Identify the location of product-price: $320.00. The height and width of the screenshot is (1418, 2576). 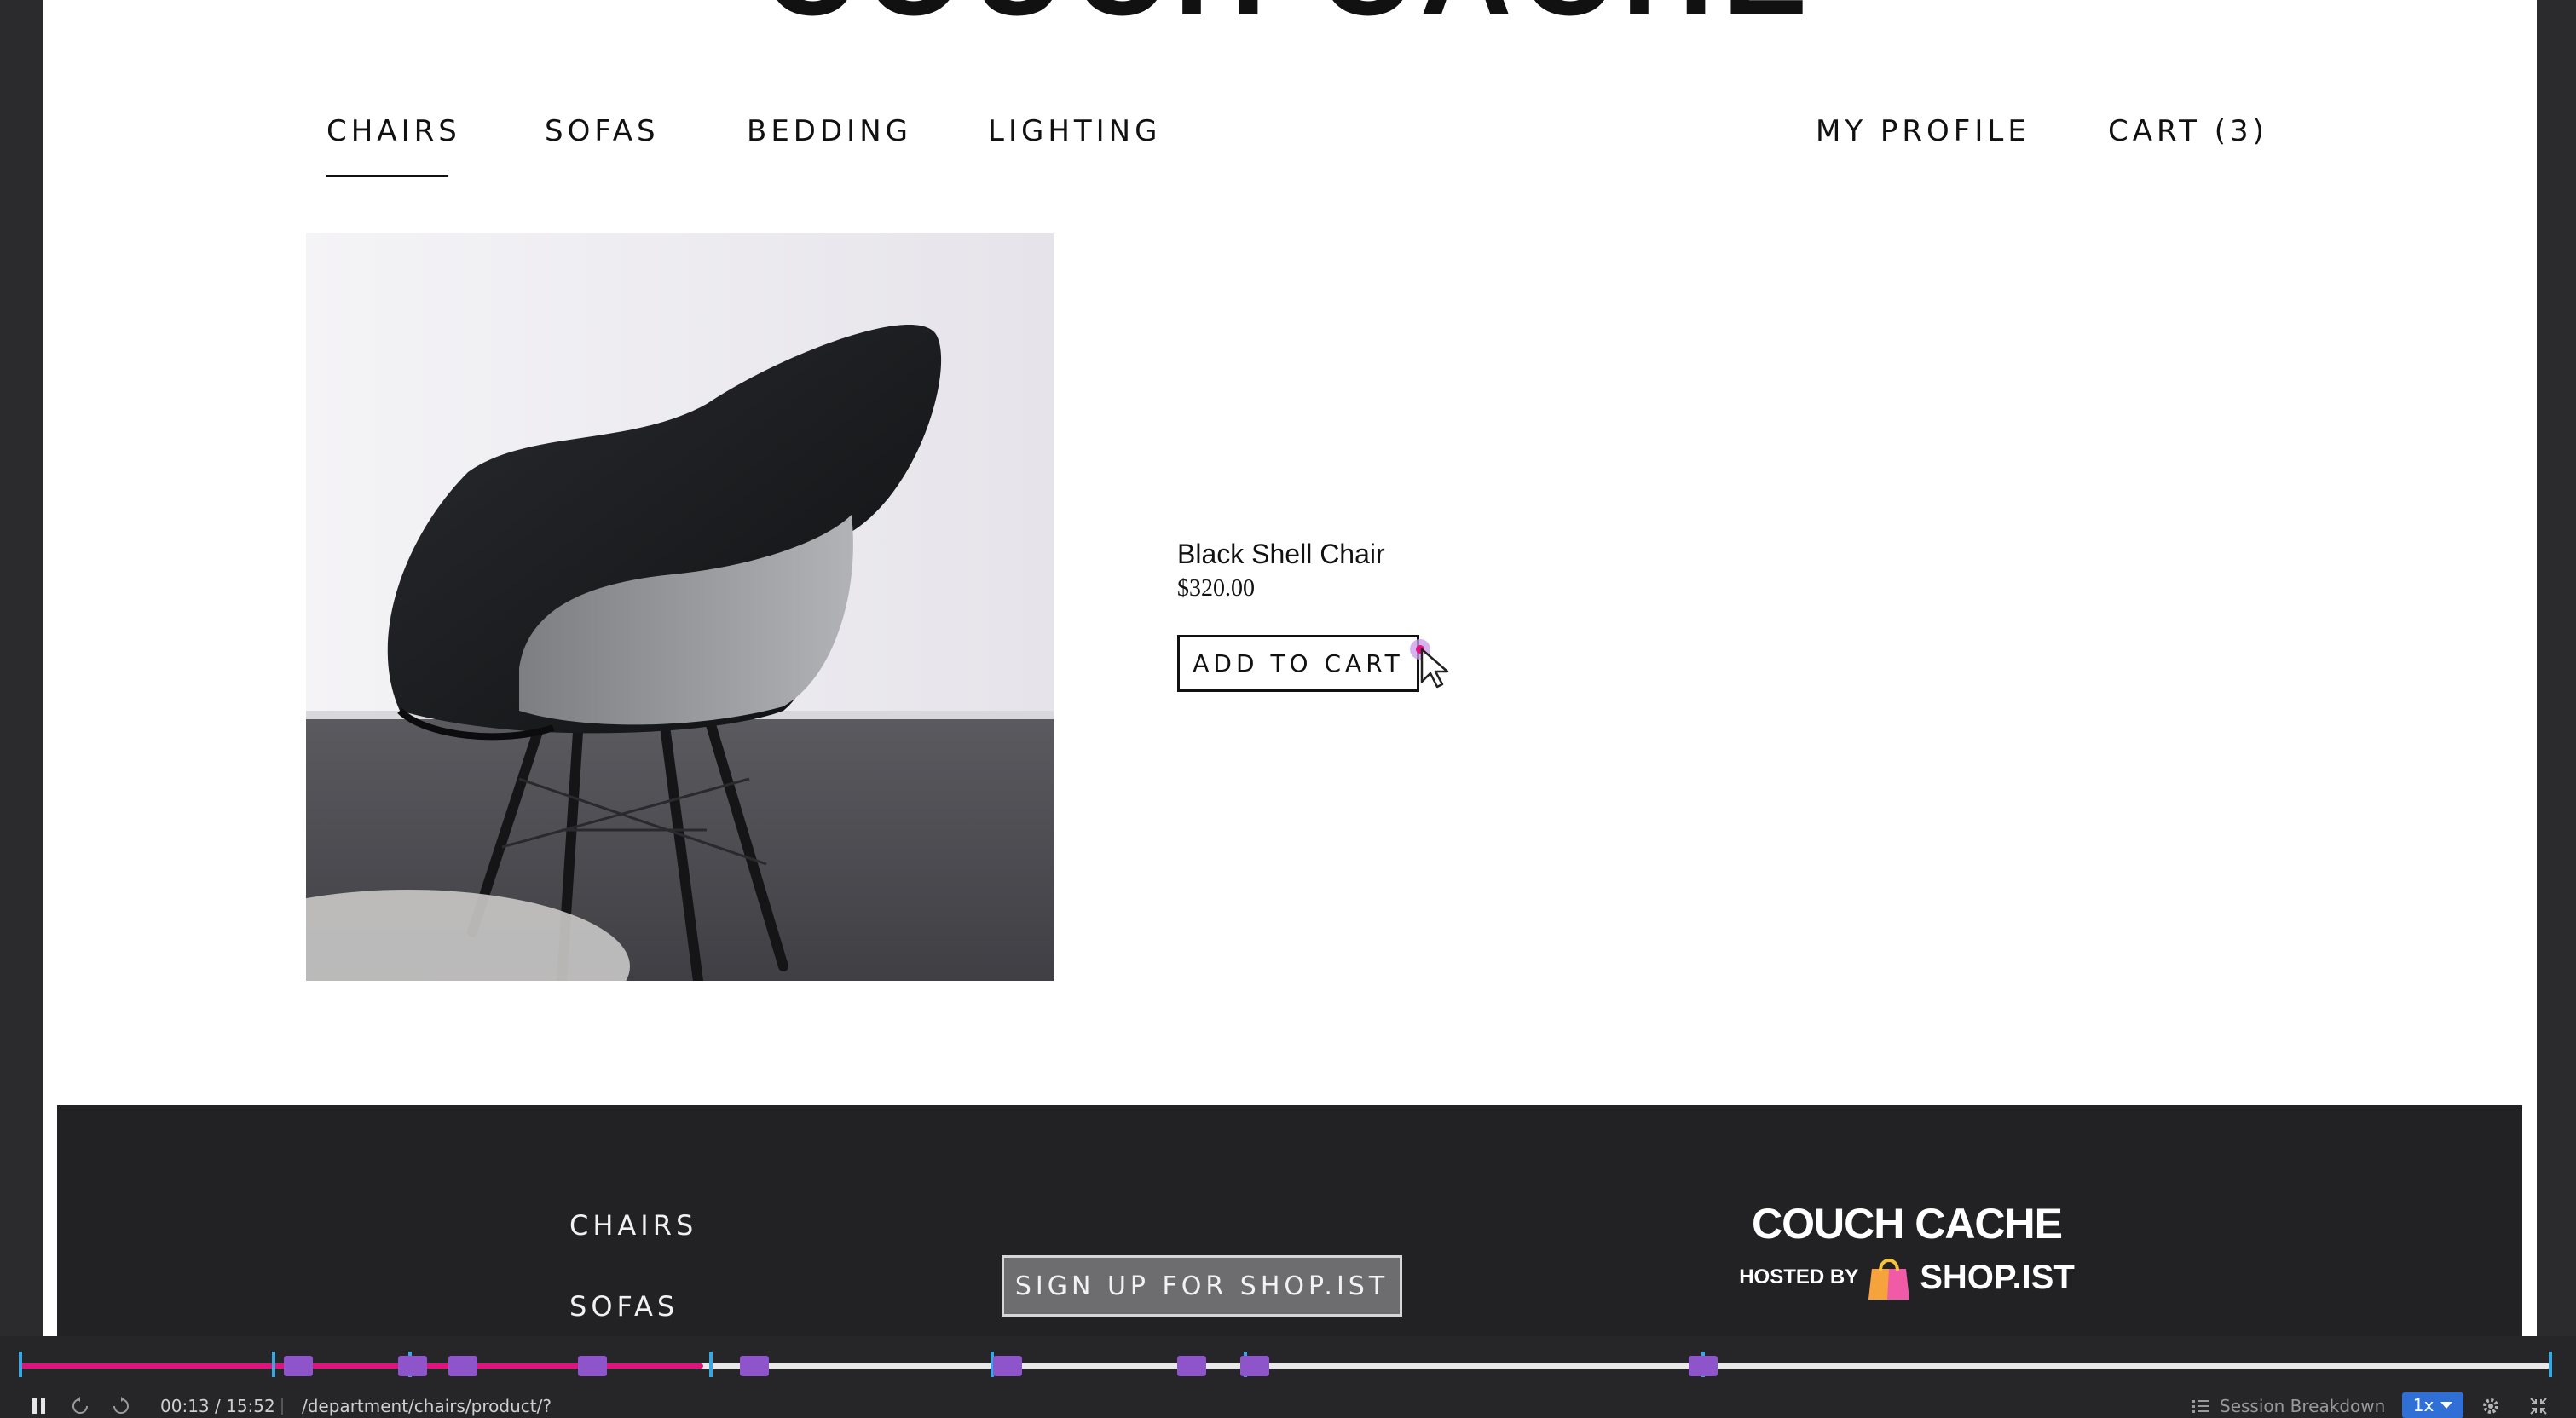
(1216, 588).